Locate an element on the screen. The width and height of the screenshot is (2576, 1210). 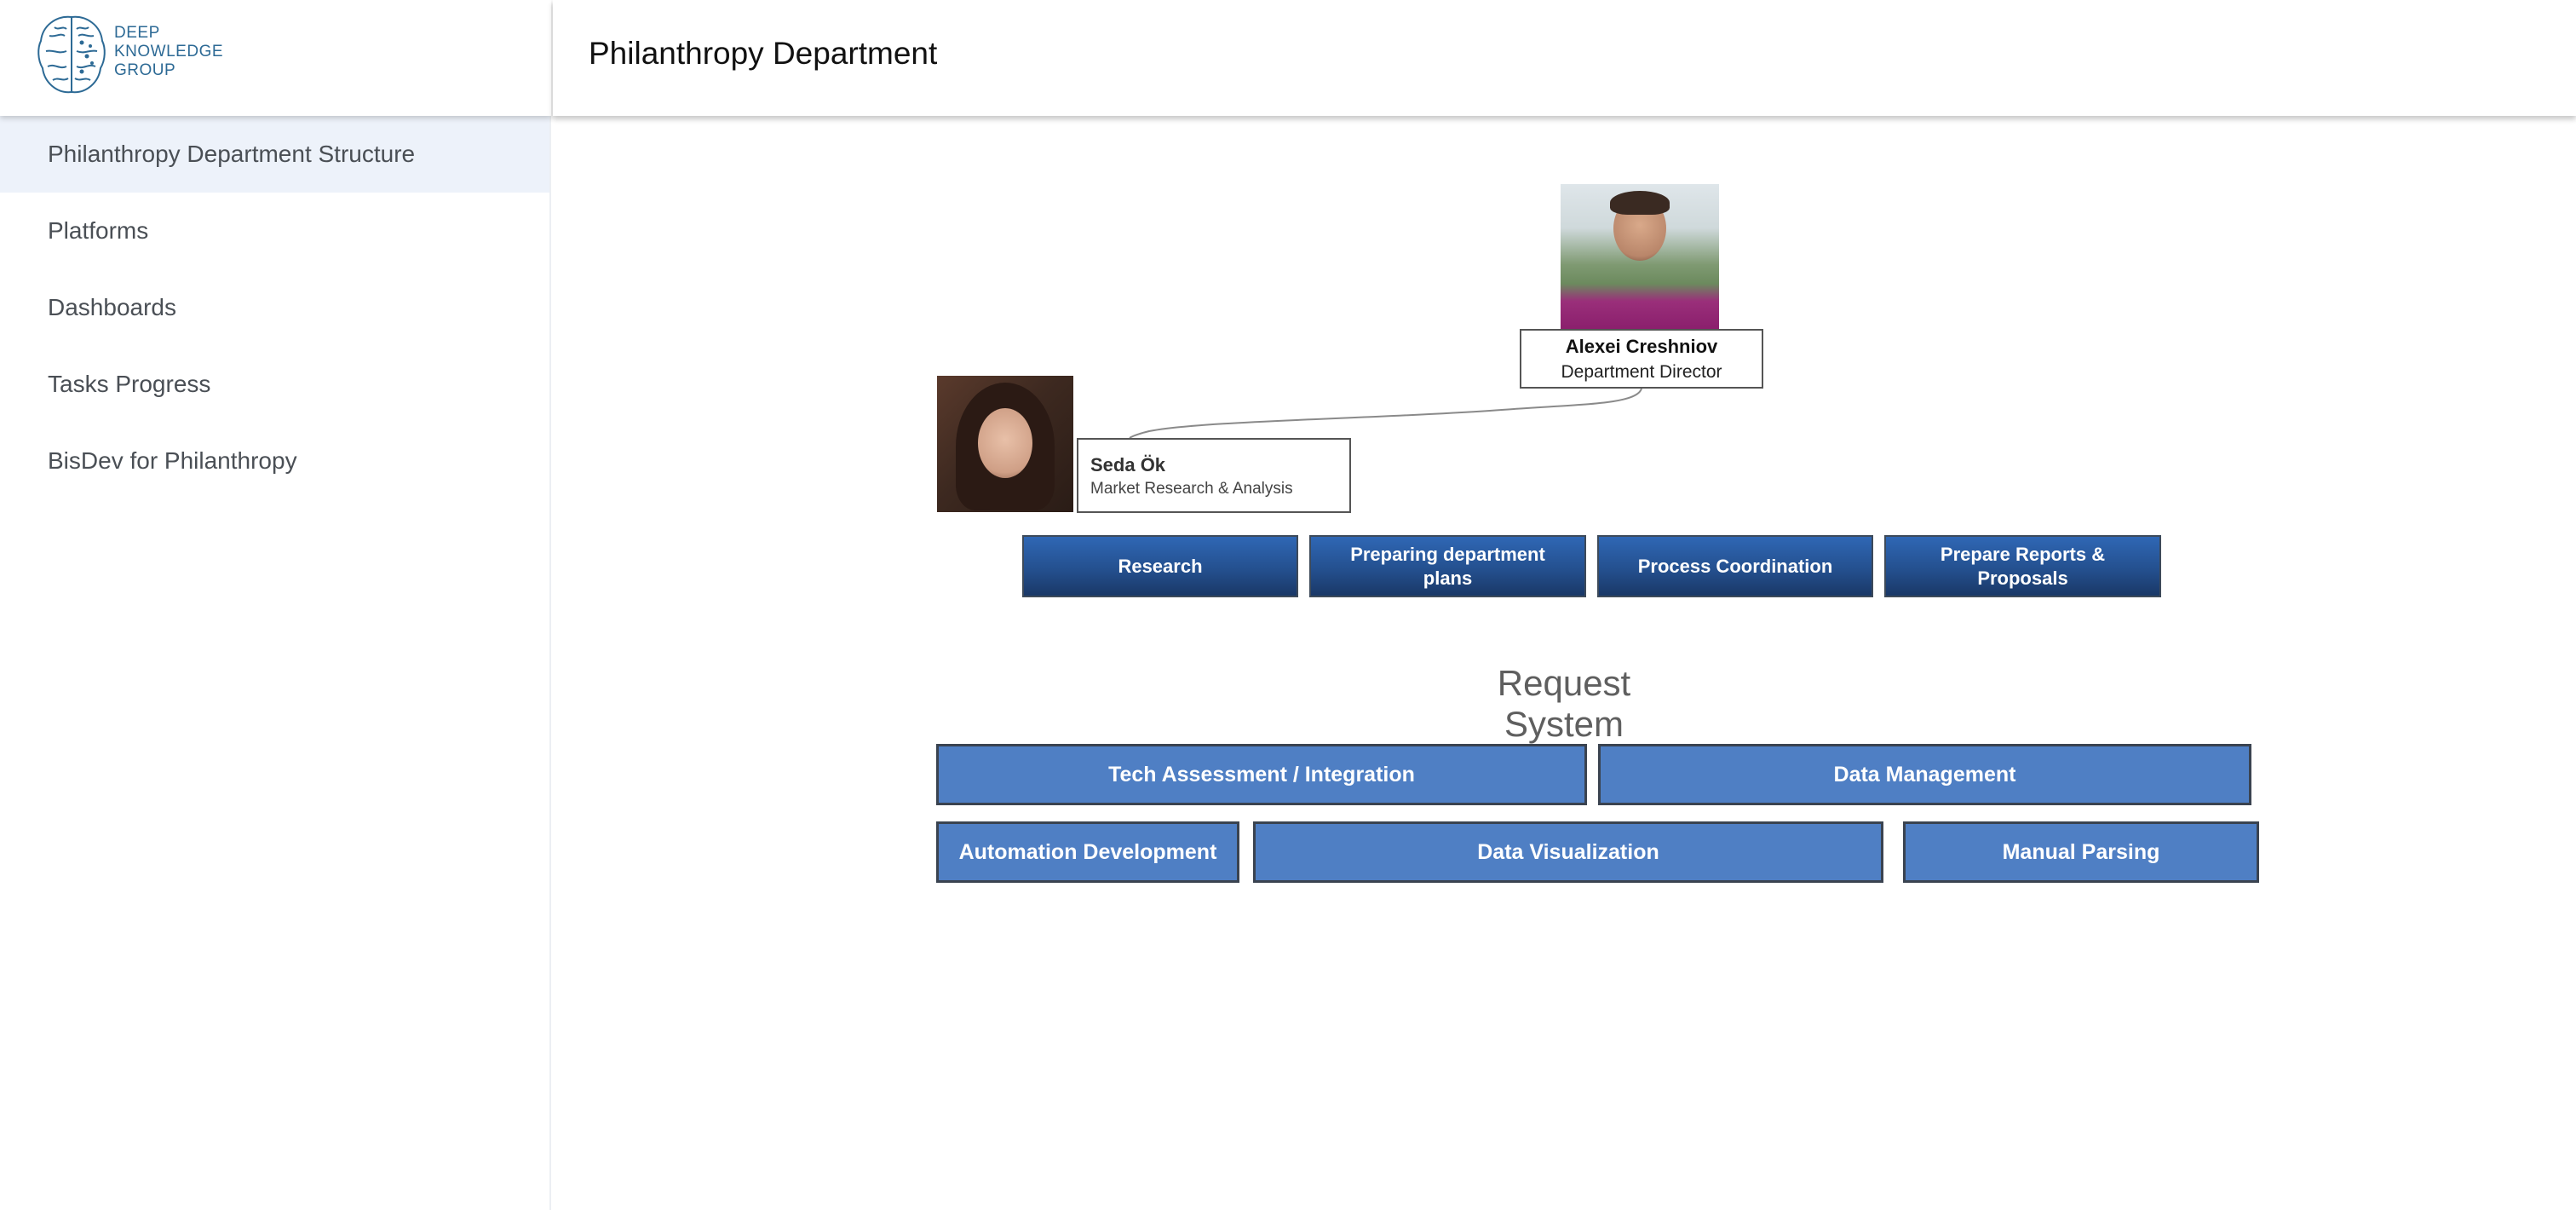
sidebar-item-philanthropy-department-structure: Philanthropy Department Structure is located at coordinates (274, 154).